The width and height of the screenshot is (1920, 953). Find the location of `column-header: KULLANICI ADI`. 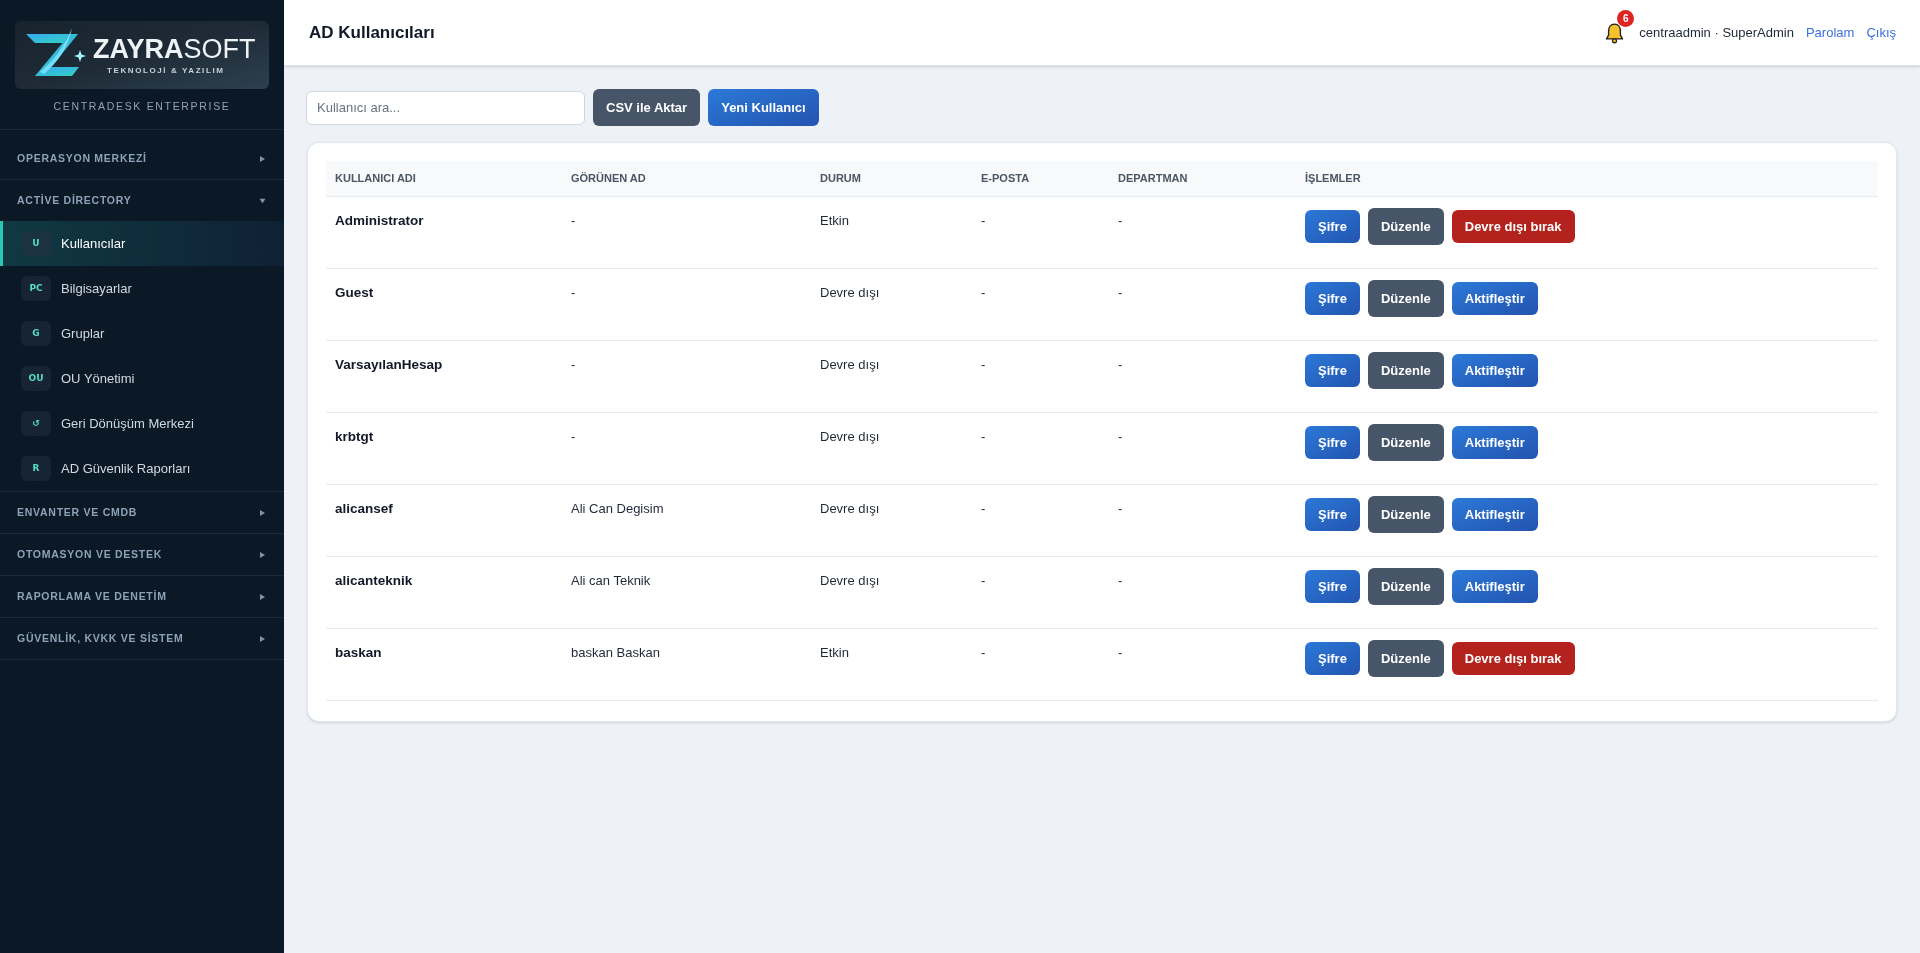

column-header: KULLANICI ADI is located at coordinates (375, 179).